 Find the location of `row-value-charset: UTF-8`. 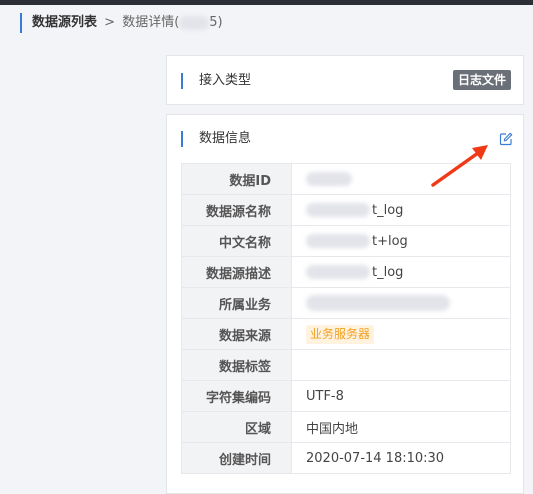

row-value-charset: UTF-8 is located at coordinates (401, 396).